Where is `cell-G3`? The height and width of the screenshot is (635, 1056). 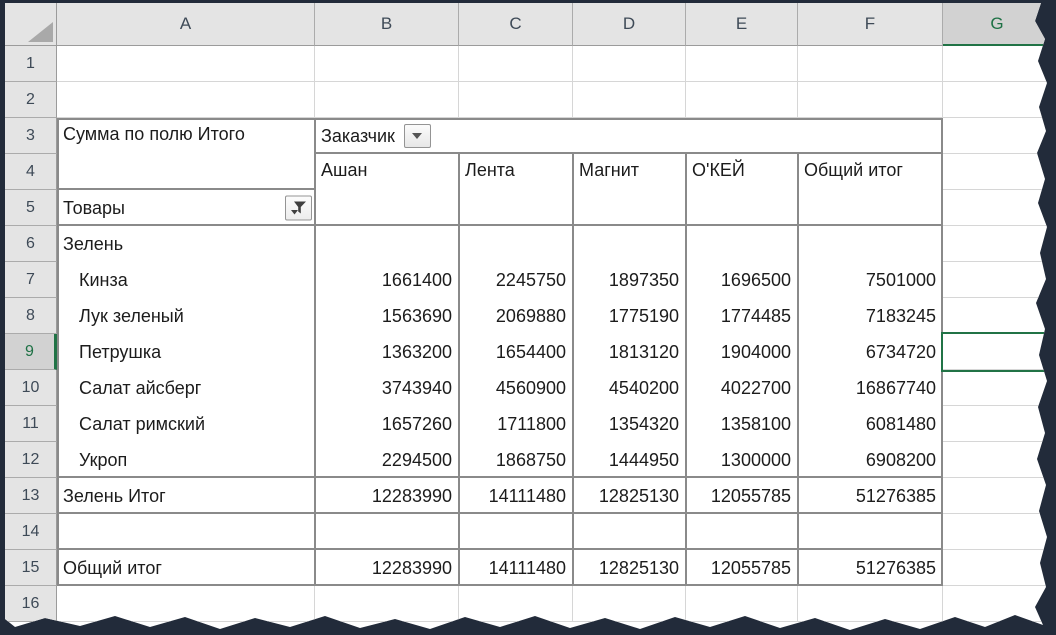
cell-G3 is located at coordinates (995, 136).